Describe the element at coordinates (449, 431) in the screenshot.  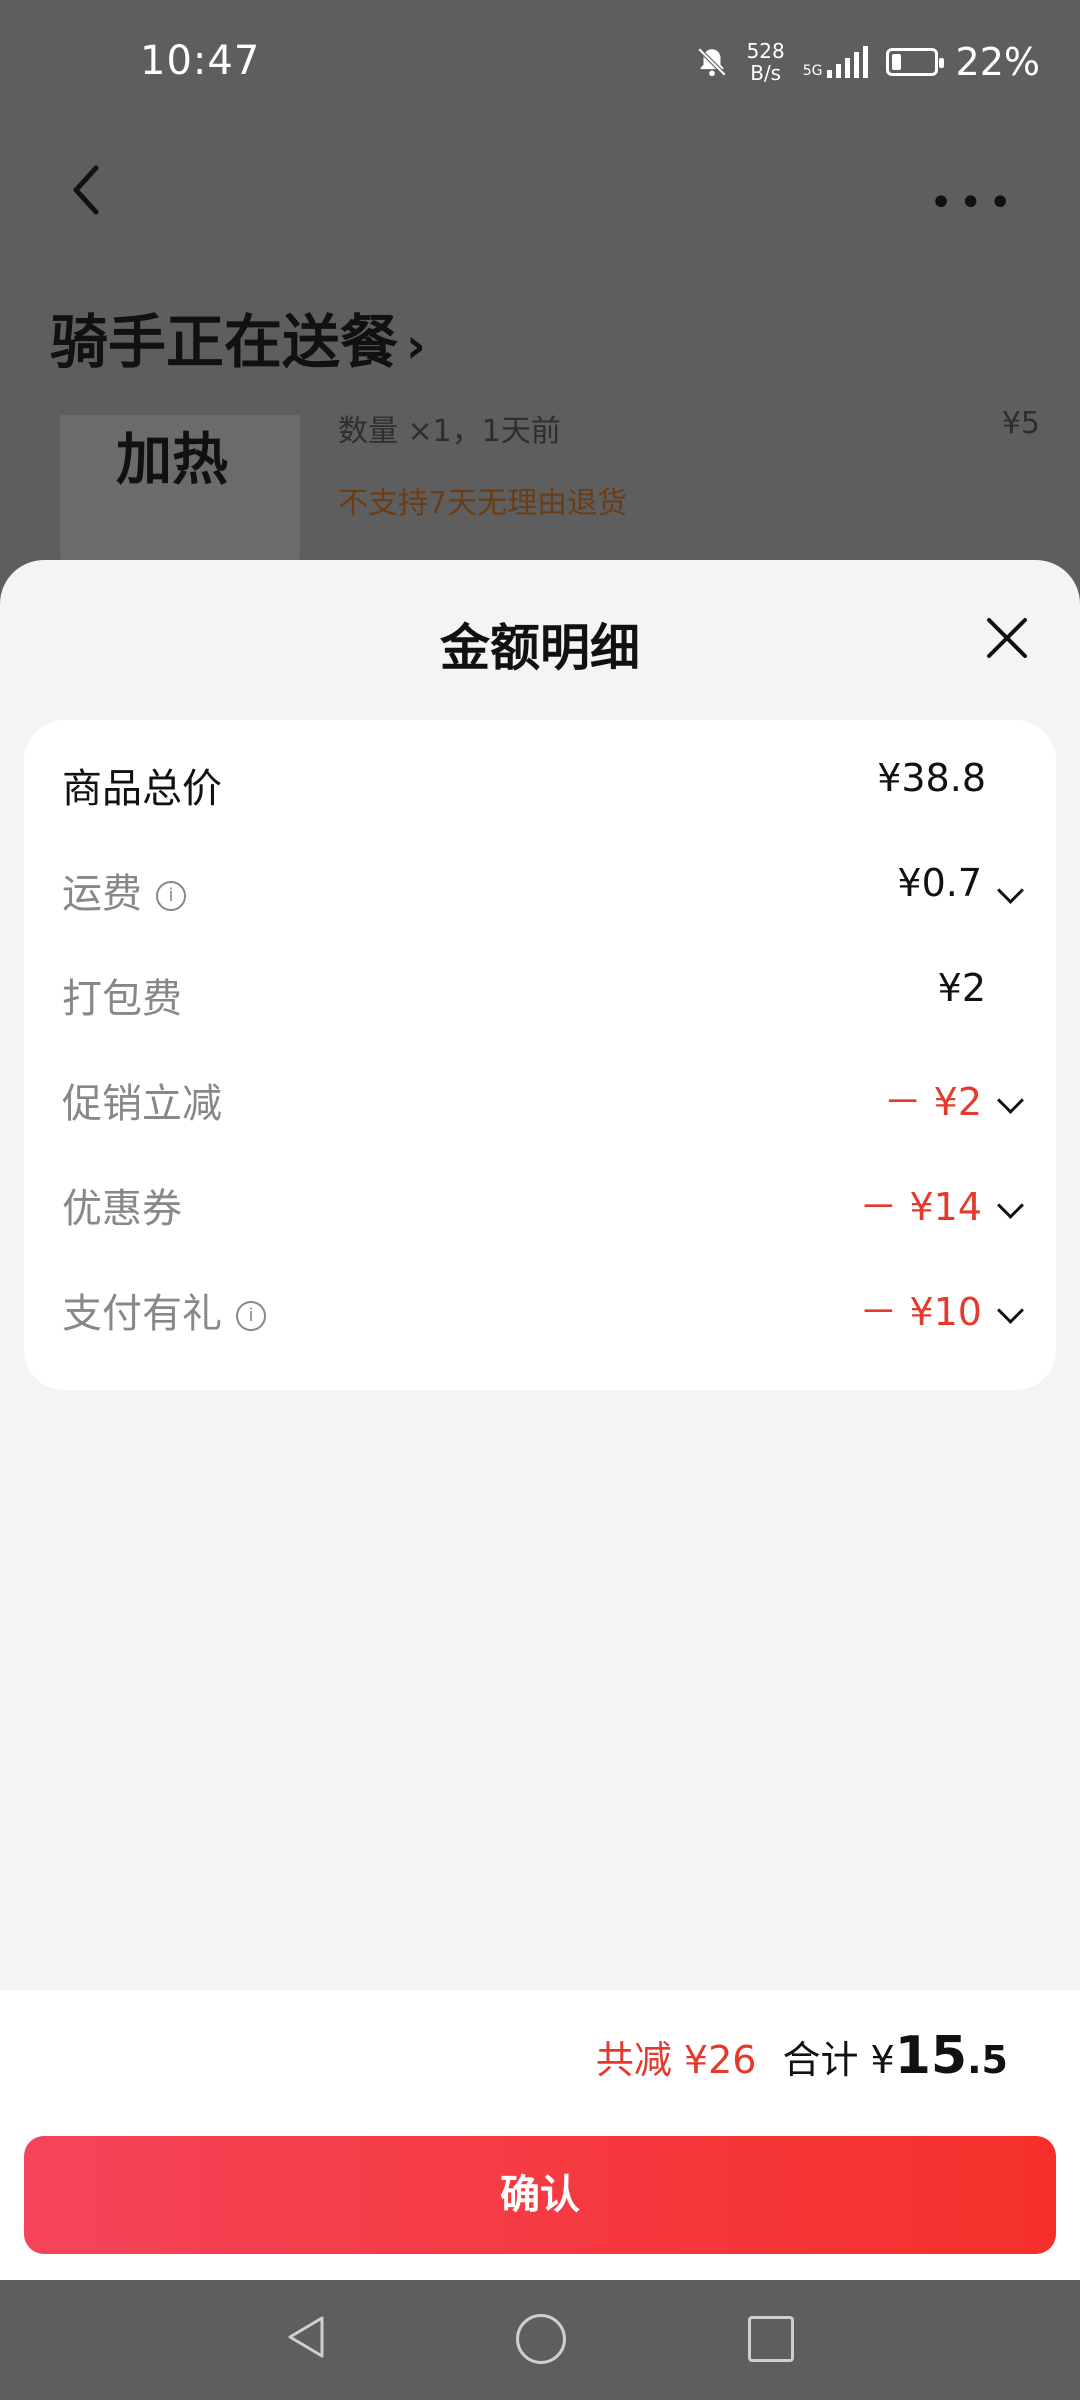
I see `product-detail: 数量 ×1，1天前` at that location.